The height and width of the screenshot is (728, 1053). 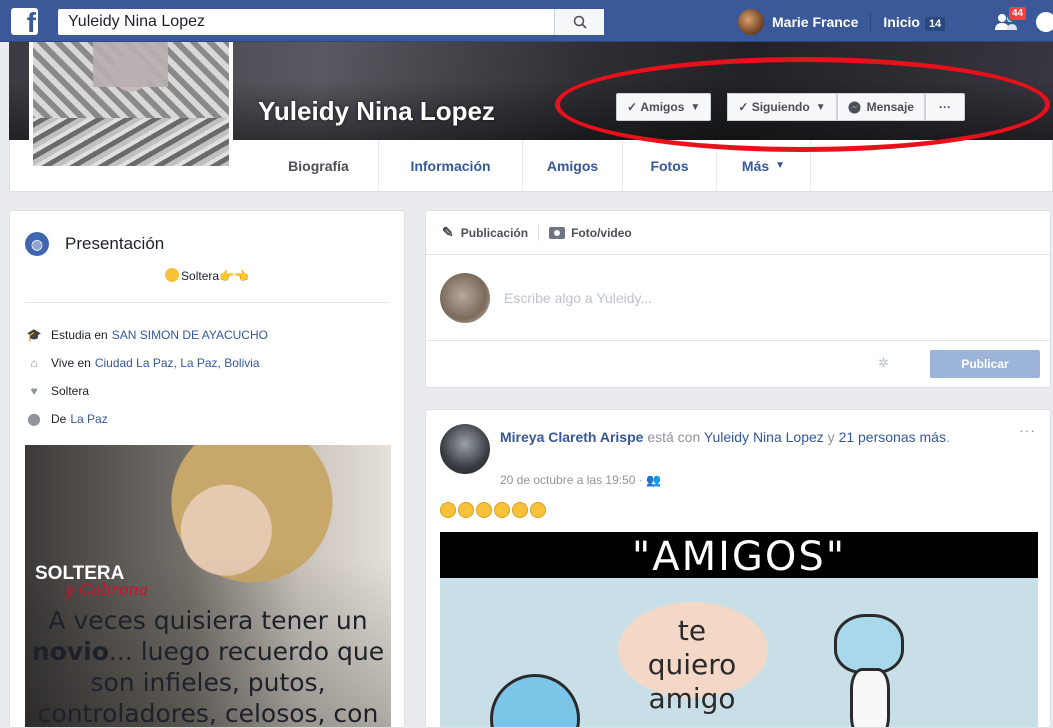 I want to click on message-button-label: Mensaje, so click(x=890, y=107).